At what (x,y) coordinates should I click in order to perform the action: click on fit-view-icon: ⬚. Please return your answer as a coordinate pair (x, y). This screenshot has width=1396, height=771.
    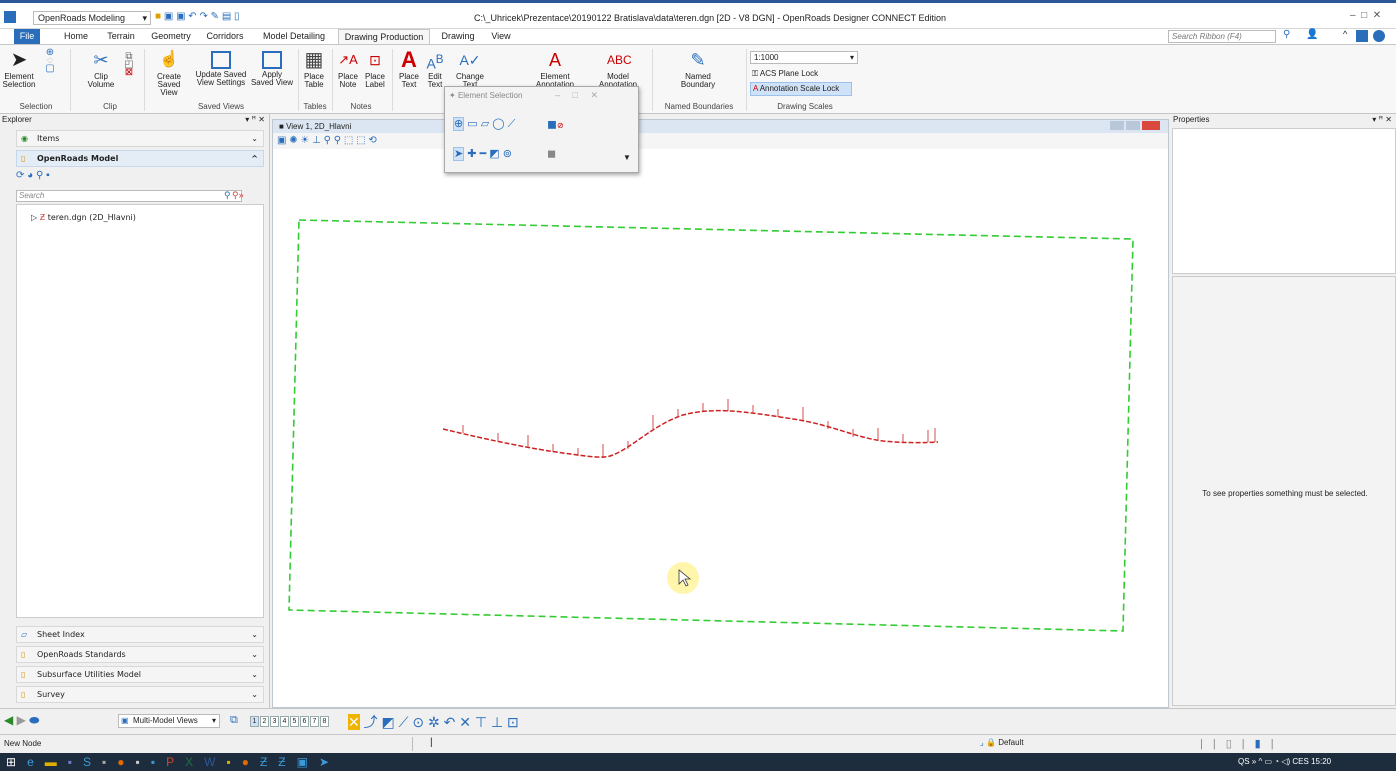
    Looking at the image, I should click on (360, 140).